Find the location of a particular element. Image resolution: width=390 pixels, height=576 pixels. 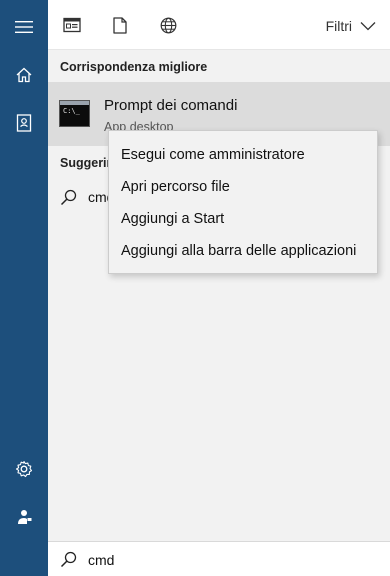

hamburger-icon is located at coordinates (24, 27).